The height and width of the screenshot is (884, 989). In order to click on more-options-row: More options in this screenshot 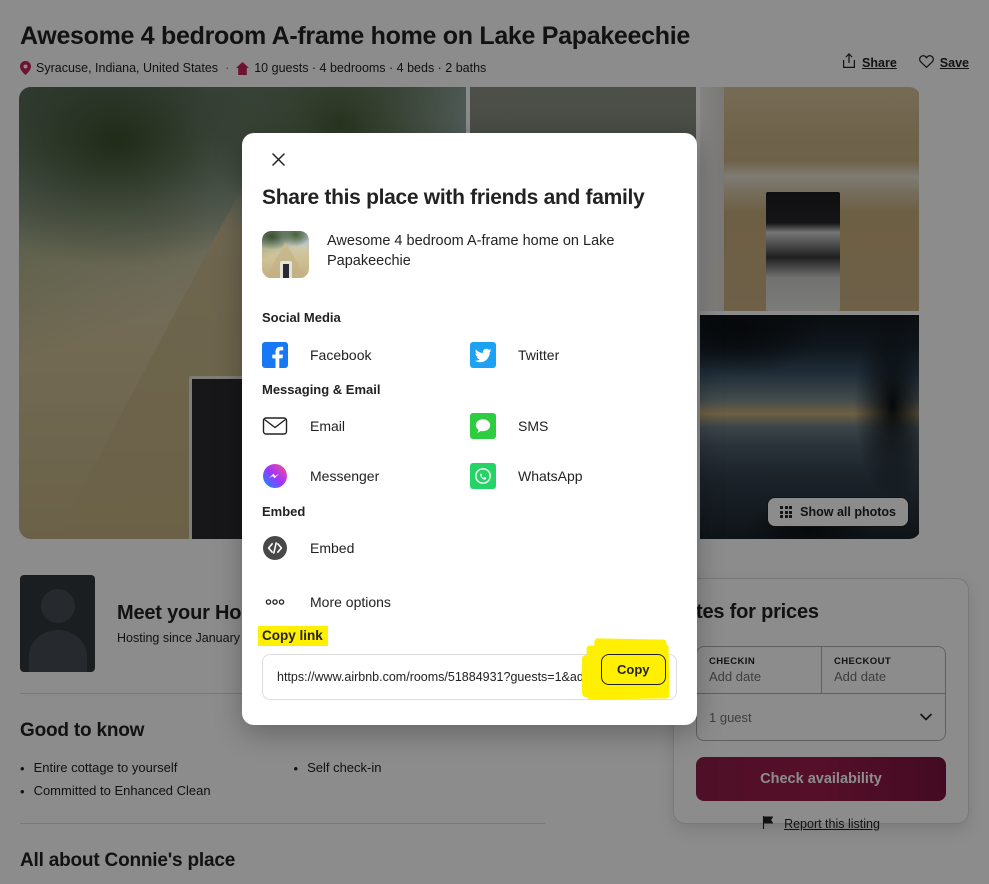, I will do `click(469, 602)`.